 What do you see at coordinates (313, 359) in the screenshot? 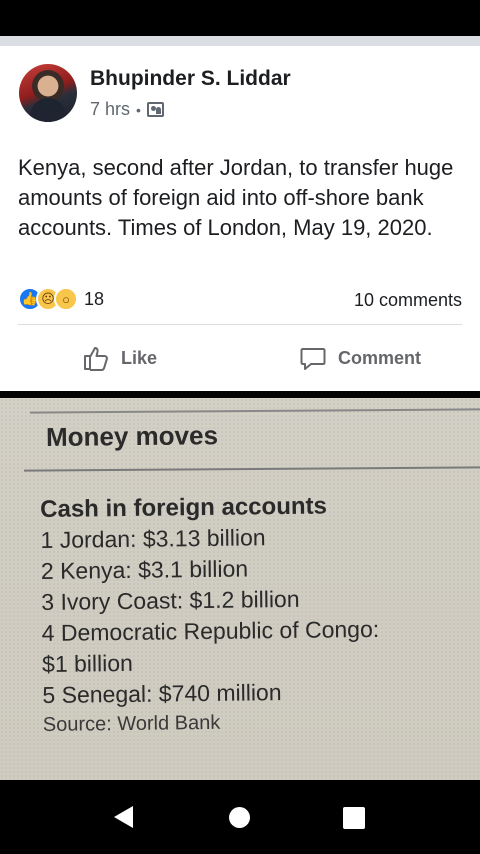
I see `comment-bubble-icon` at bounding box center [313, 359].